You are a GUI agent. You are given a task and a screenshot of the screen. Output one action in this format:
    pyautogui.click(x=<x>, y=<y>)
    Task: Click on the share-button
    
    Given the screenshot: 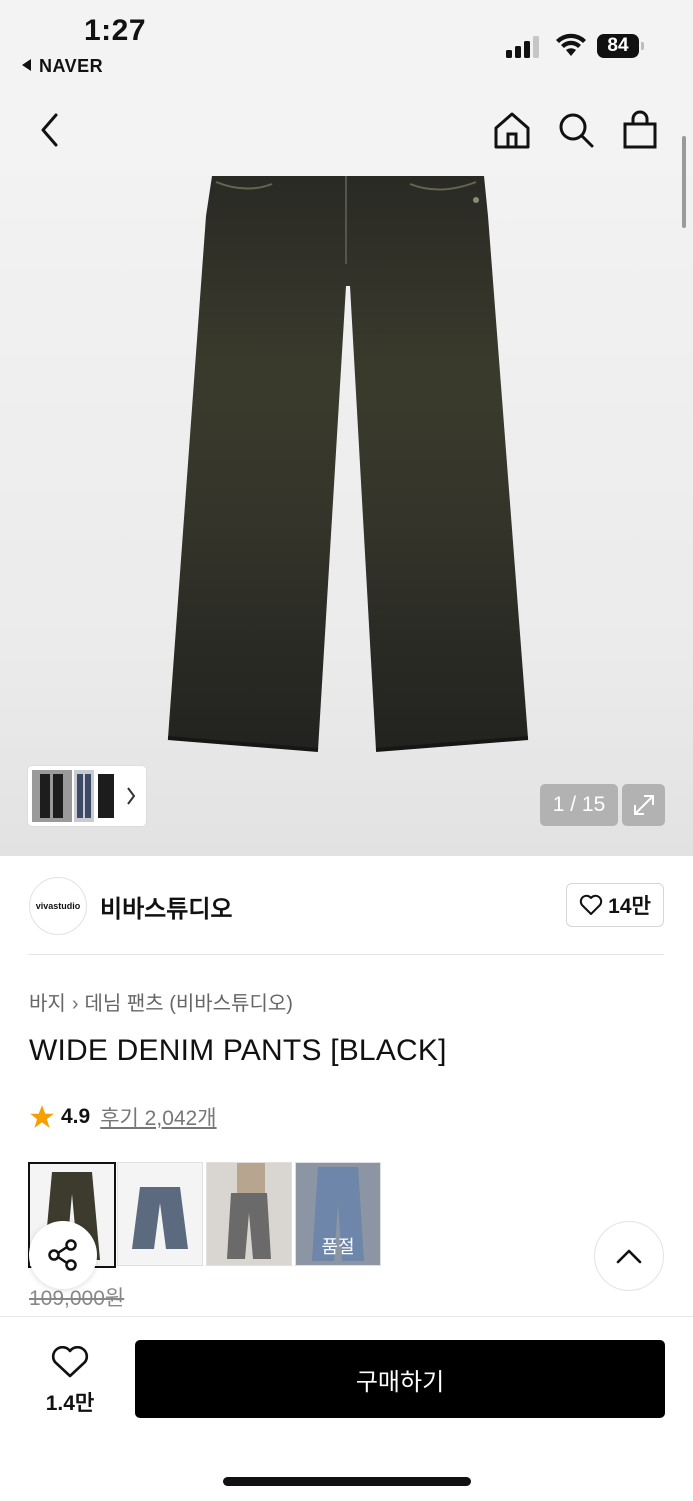 What is the action you would take?
    pyautogui.click(x=63, y=1255)
    